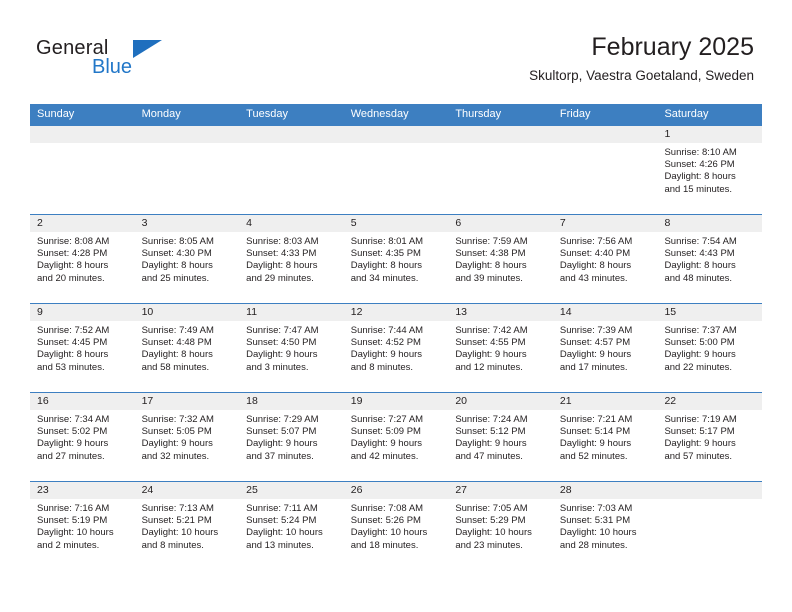 The height and width of the screenshot is (612, 792). I want to click on day-number-band: 17, so click(187, 401).